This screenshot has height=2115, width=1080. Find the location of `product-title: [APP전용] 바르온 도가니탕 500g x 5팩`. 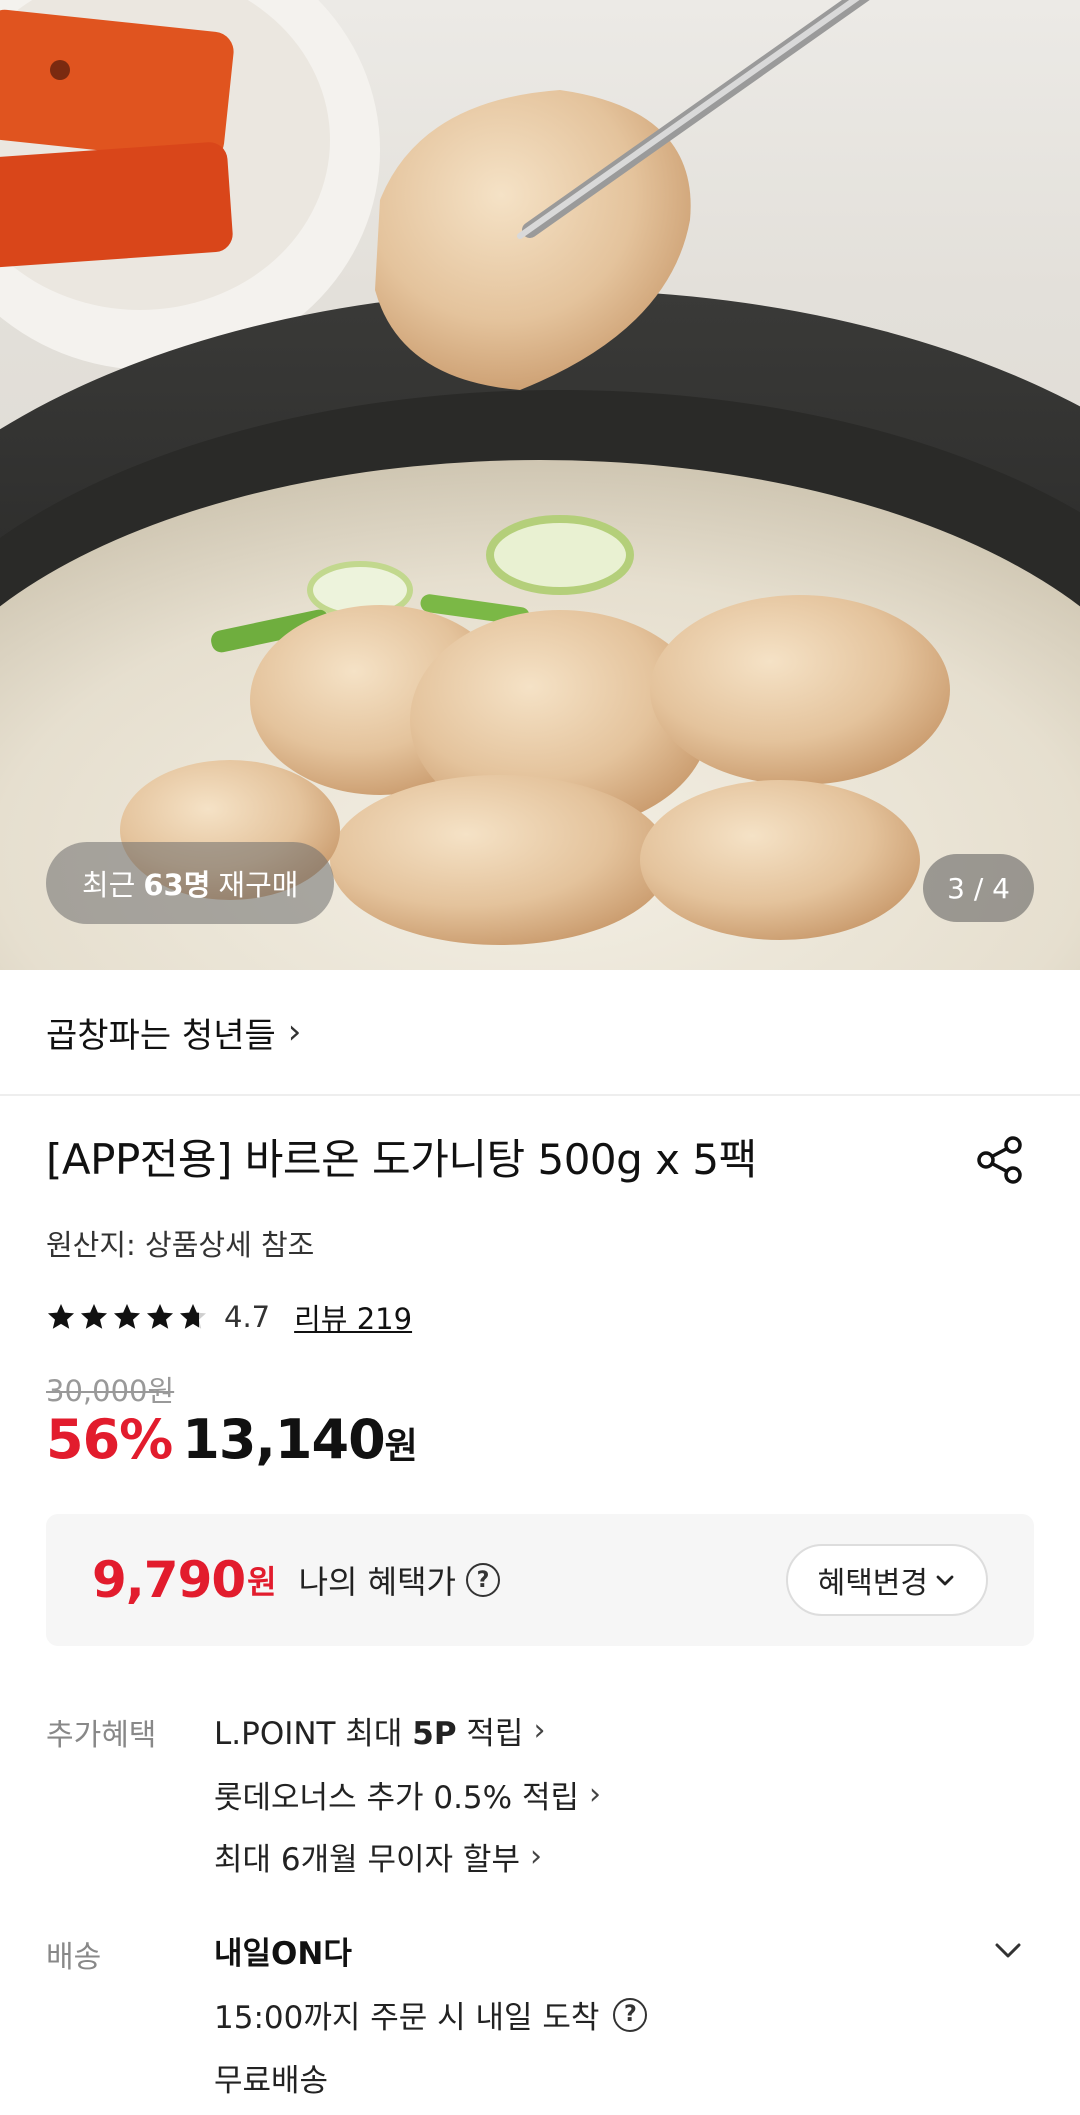

product-title: [APP전용] 바르온 도가니탕 500g x 5팩 is located at coordinates (401, 1159).